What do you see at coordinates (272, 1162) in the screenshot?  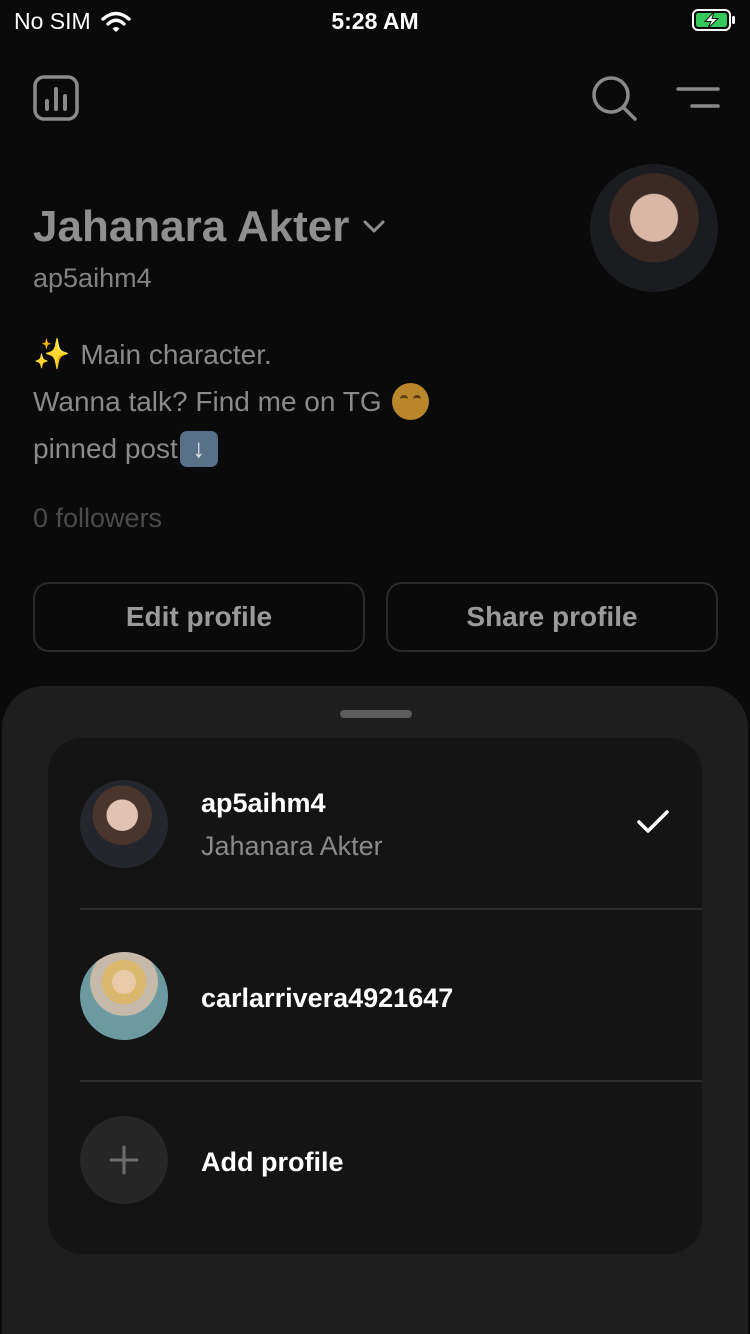 I see `add-profile-label: Add profile` at bounding box center [272, 1162].